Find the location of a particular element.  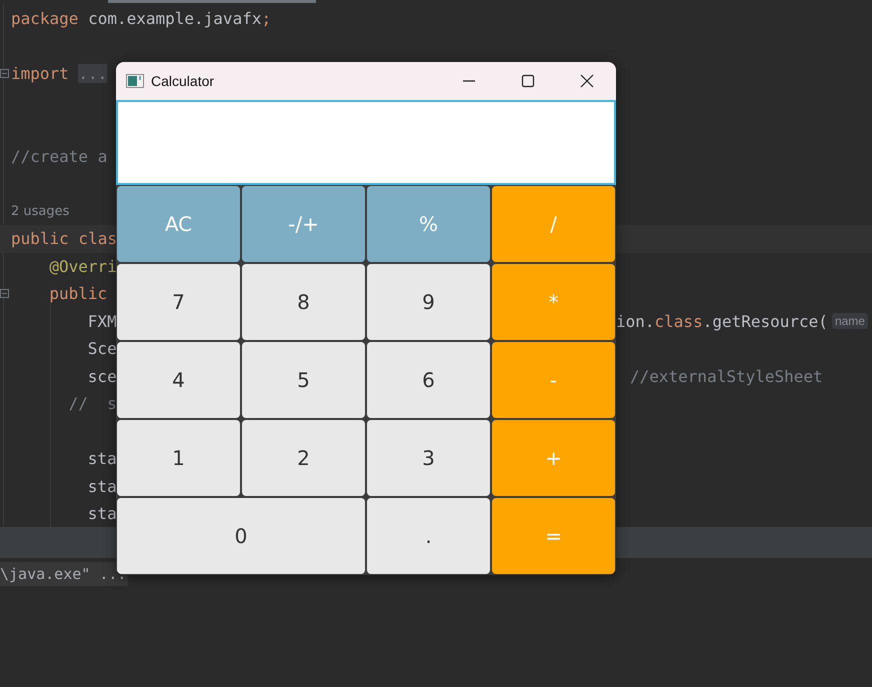

code-comment: //create a is located at coordinates (59, 156).